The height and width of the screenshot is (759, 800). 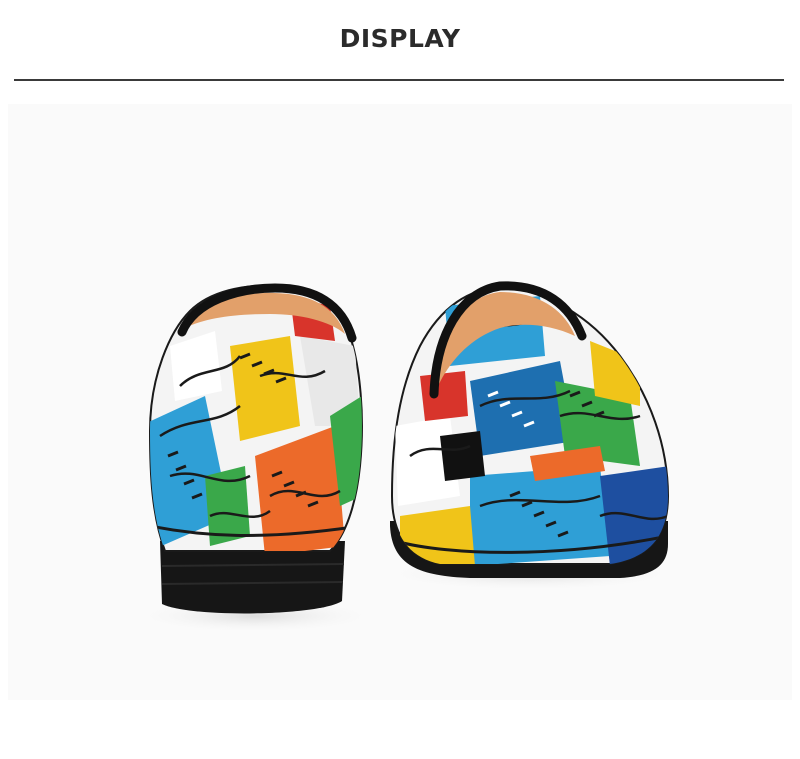 I want to click on section-header: DISPLAY, so click(x=400, y=40).